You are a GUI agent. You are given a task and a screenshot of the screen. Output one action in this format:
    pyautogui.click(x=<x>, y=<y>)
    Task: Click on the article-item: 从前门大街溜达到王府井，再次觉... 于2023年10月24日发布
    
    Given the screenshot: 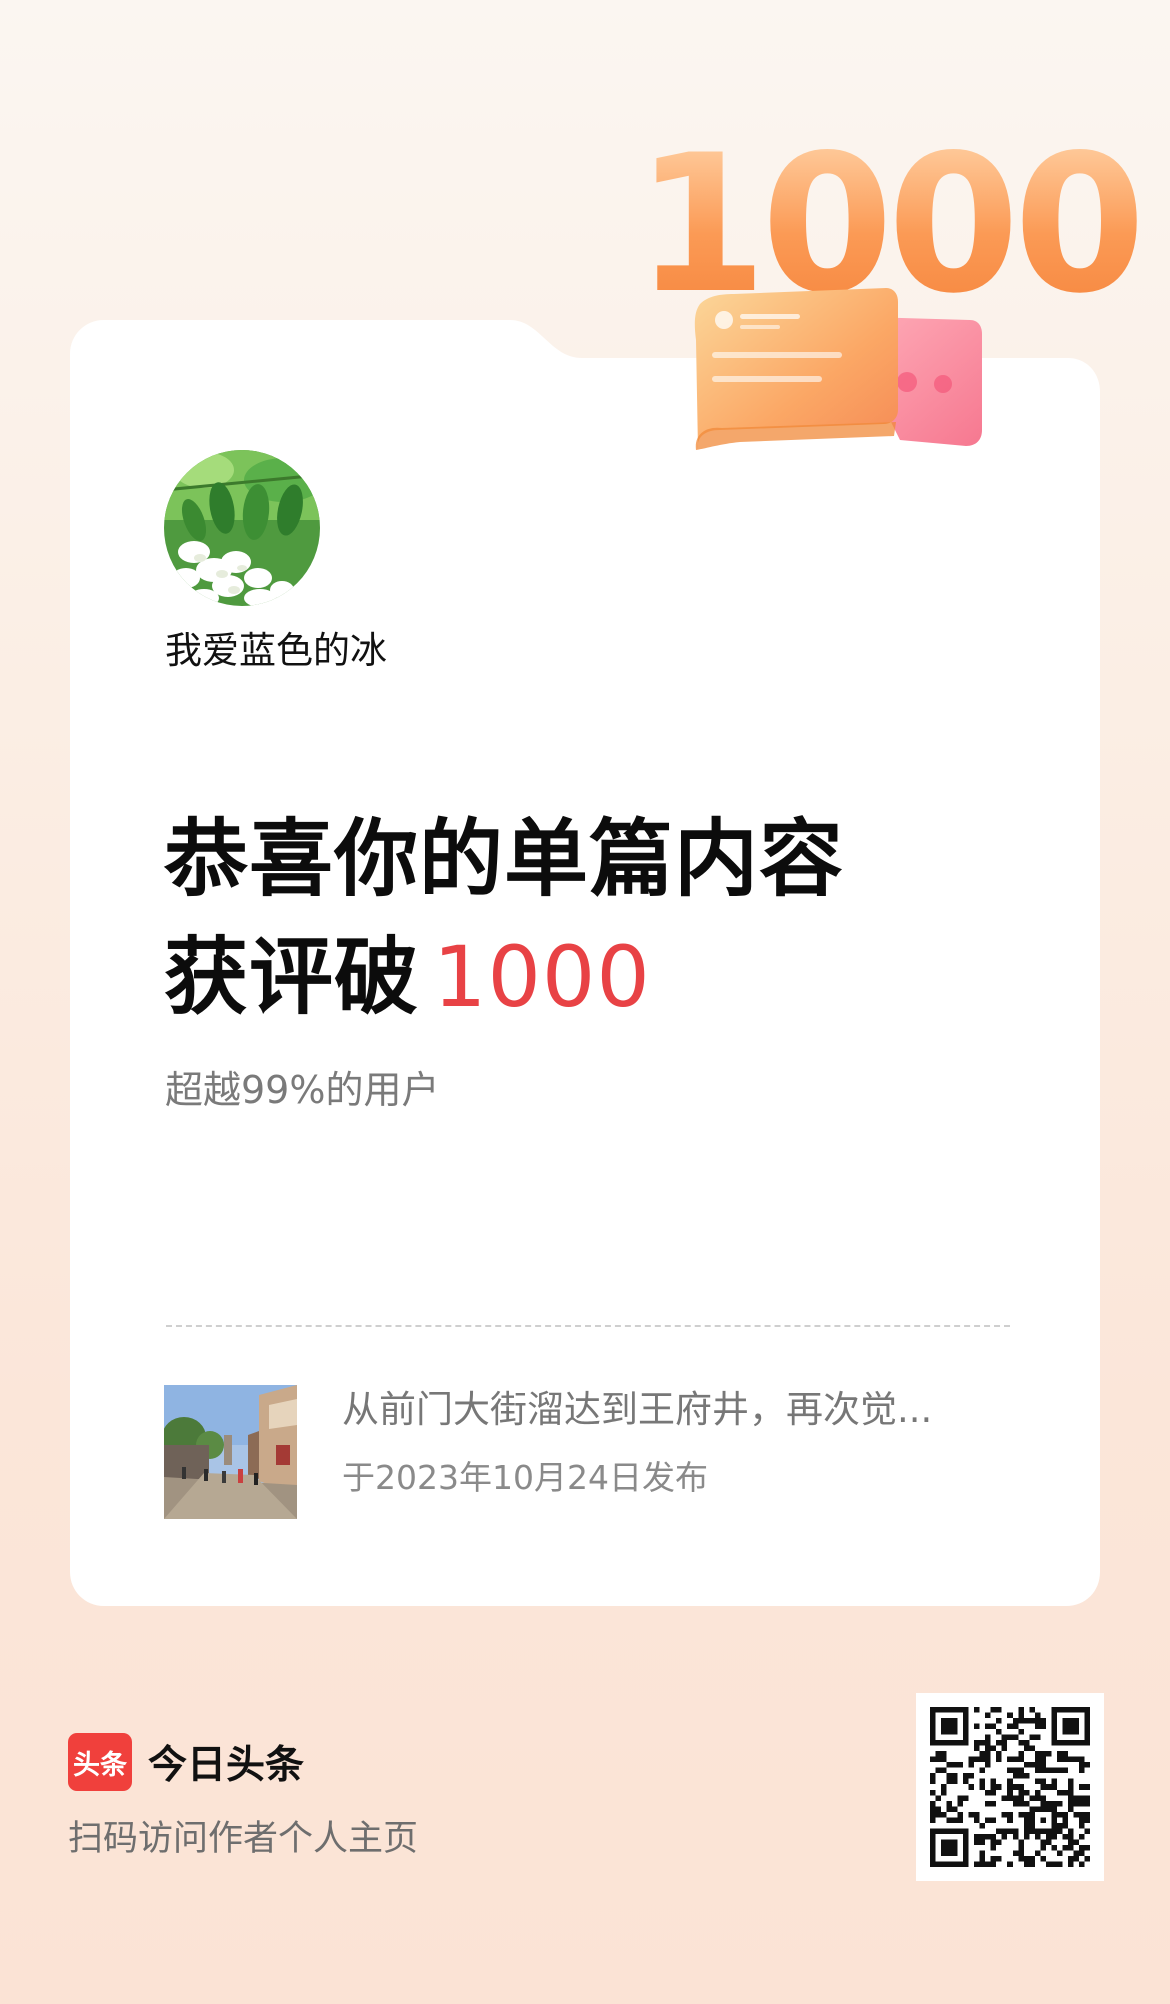 What is the action you would take?
    pyautogui.click(x=587, y=1452)
    